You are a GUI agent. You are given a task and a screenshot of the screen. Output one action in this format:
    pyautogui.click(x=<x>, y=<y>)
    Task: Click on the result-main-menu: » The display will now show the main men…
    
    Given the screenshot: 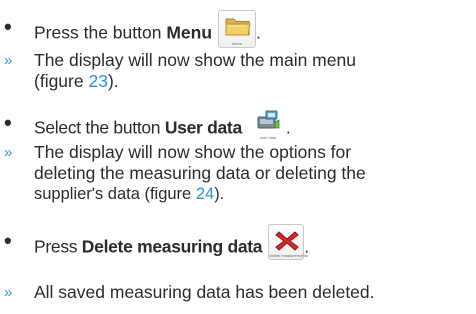 What is the action you would take?
    pyautogui.click(x=238, y=72)
    